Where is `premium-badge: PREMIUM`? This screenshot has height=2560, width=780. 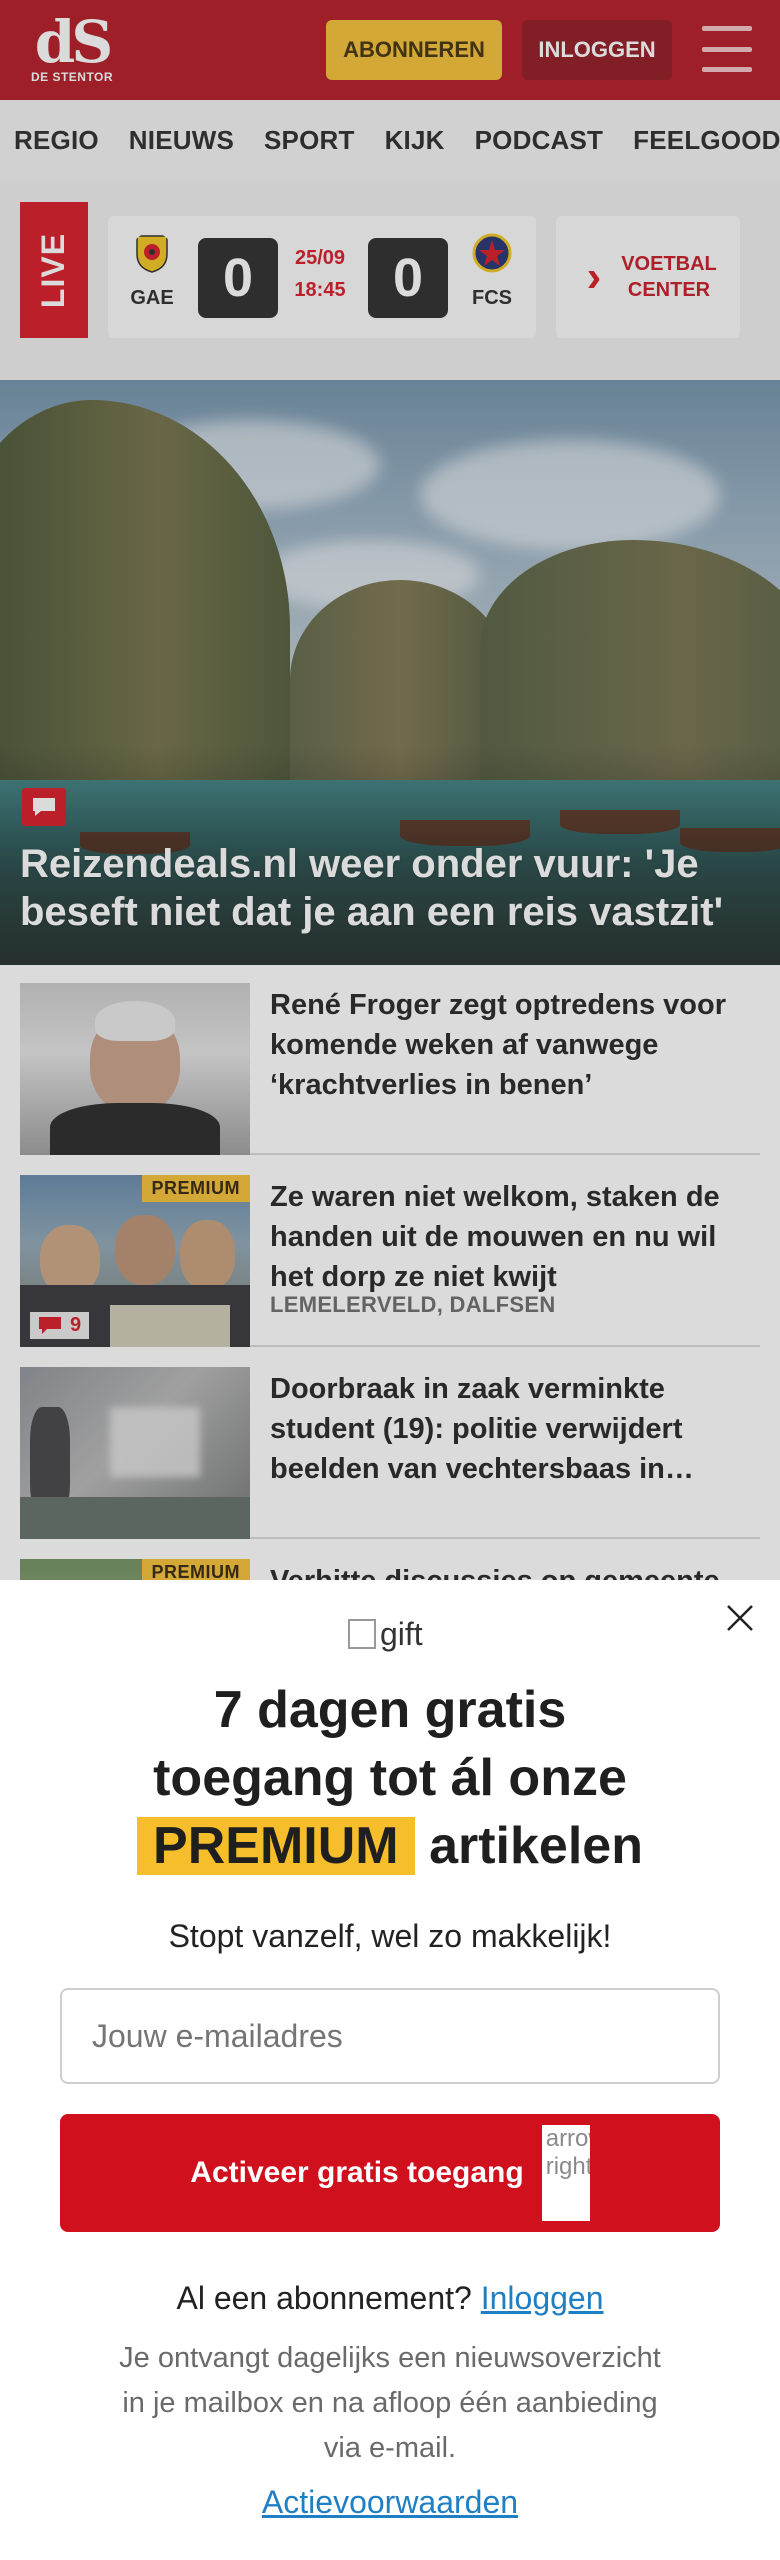 premium-badge: PREMIUM is located at coordinates (195, 1188).